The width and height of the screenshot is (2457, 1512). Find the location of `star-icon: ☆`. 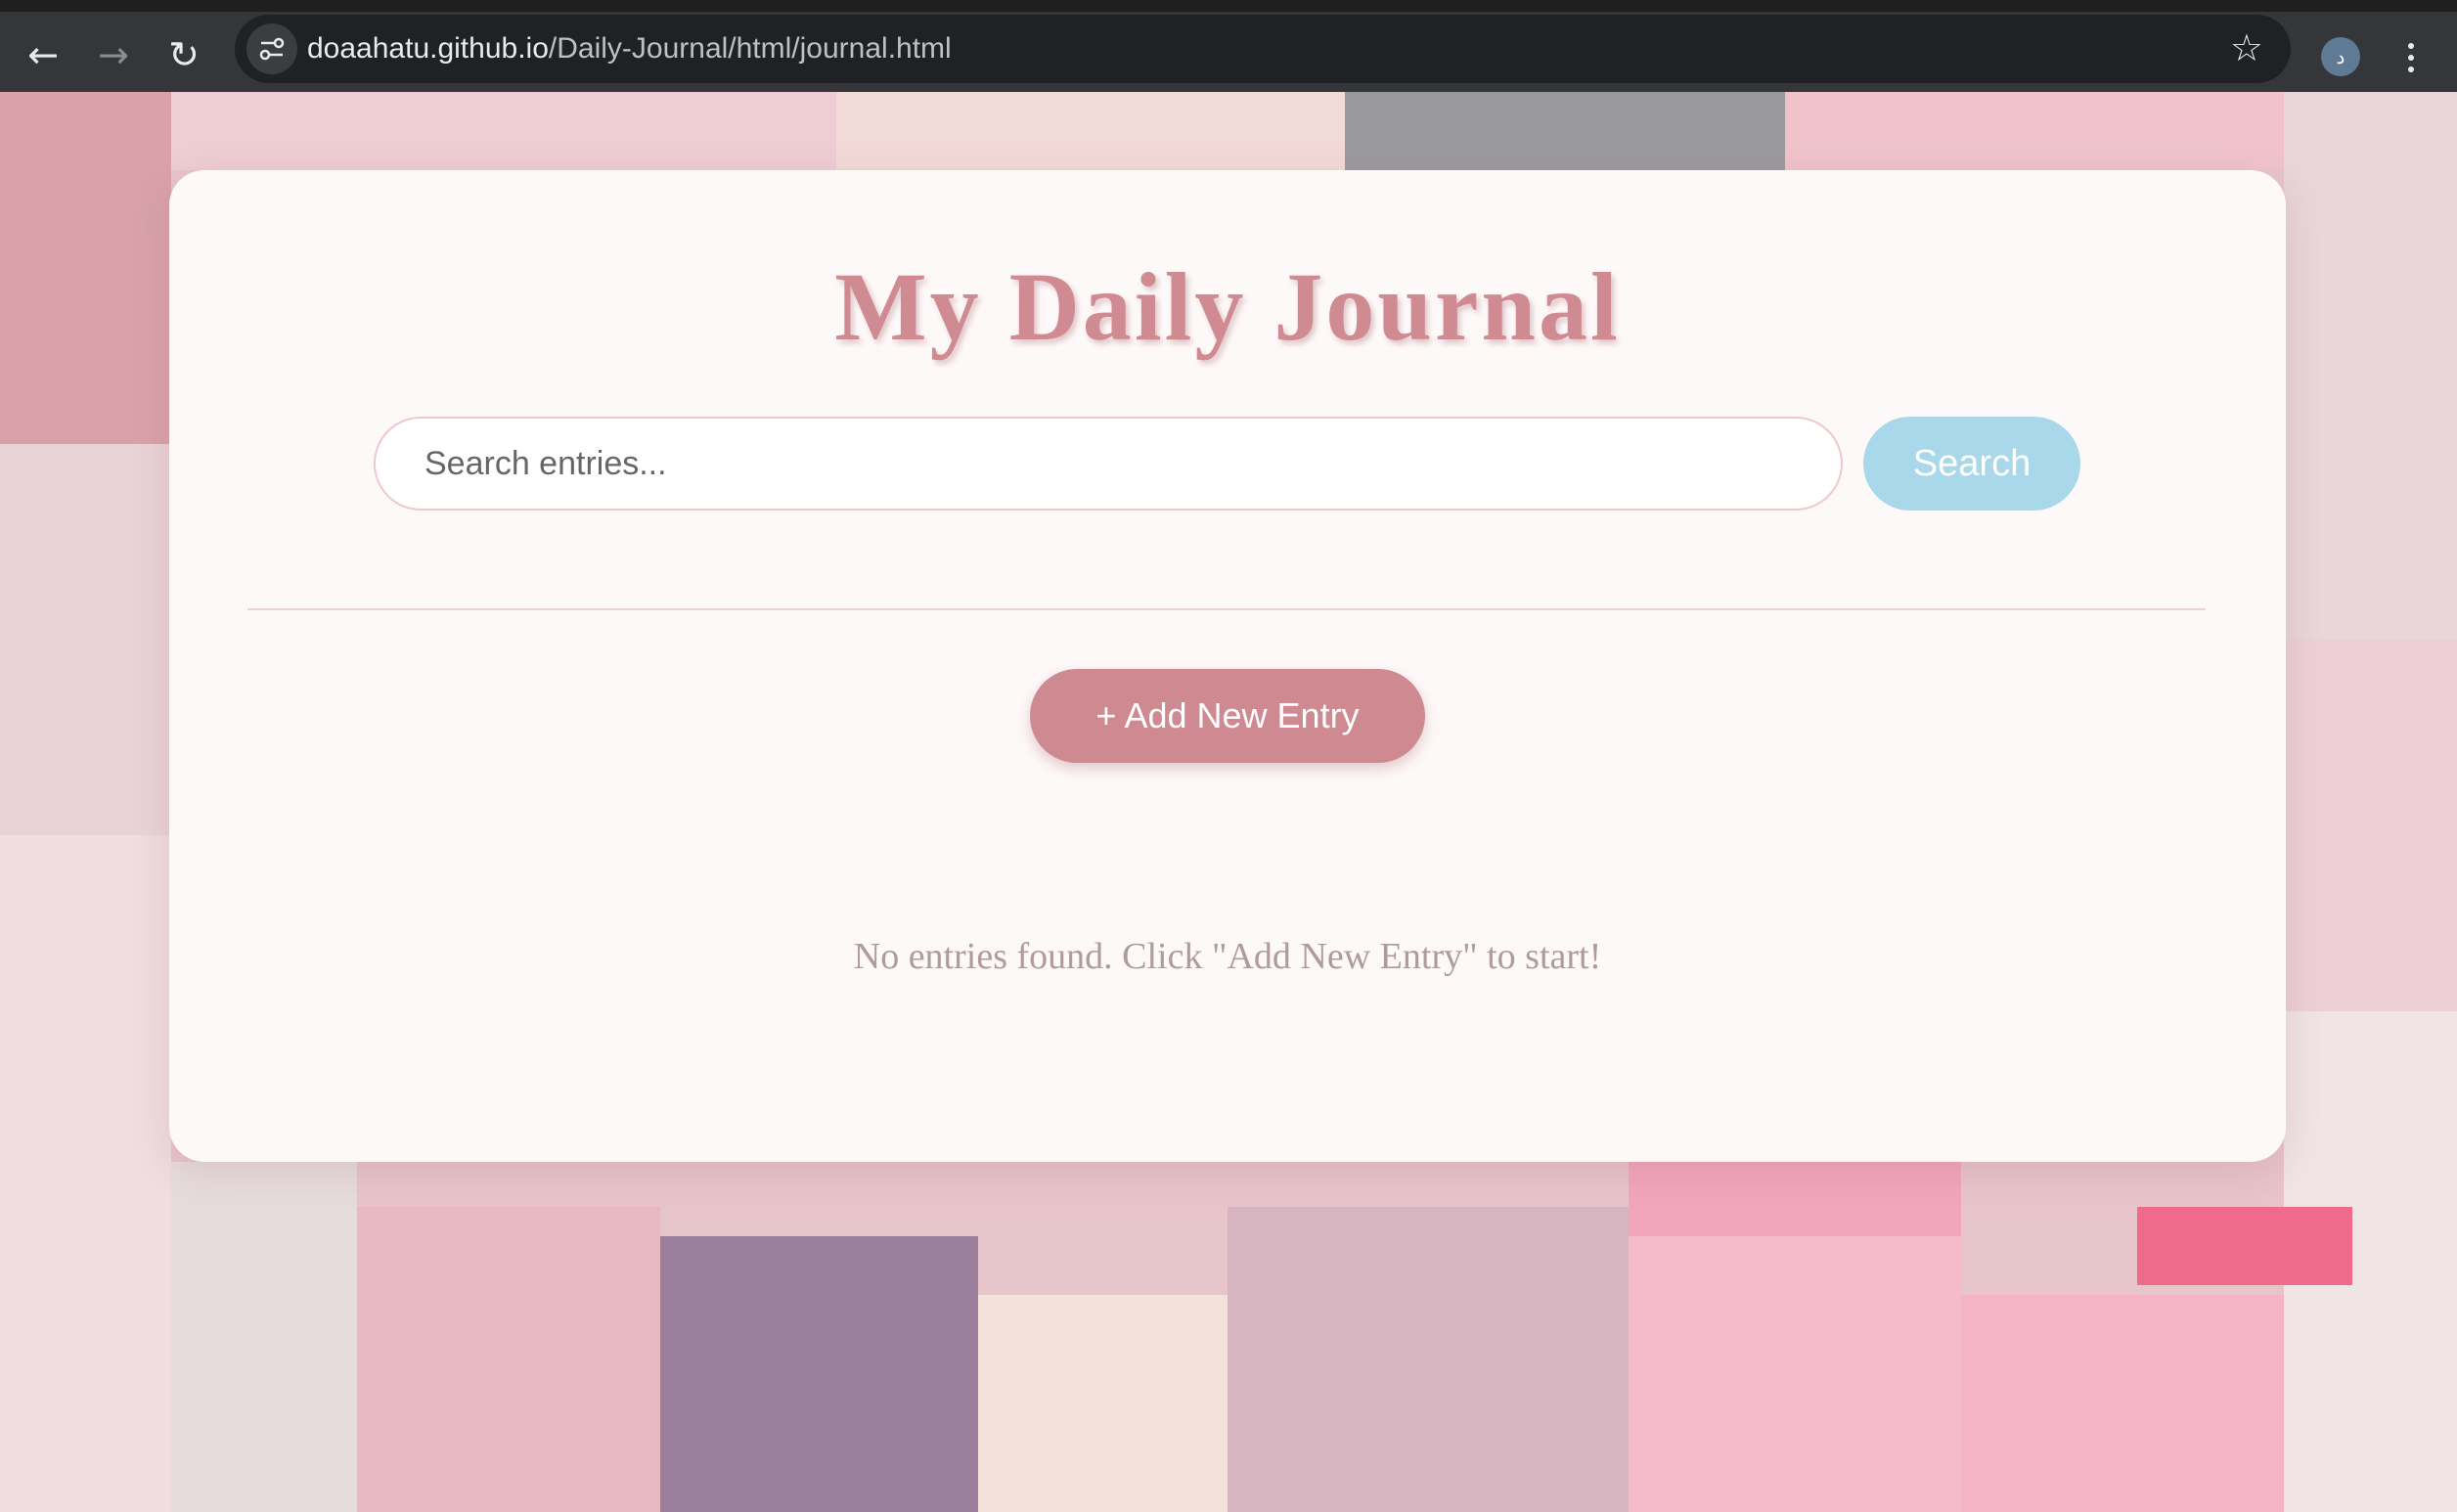

star-icon: ☆ is located at coordinates (2246, 48).